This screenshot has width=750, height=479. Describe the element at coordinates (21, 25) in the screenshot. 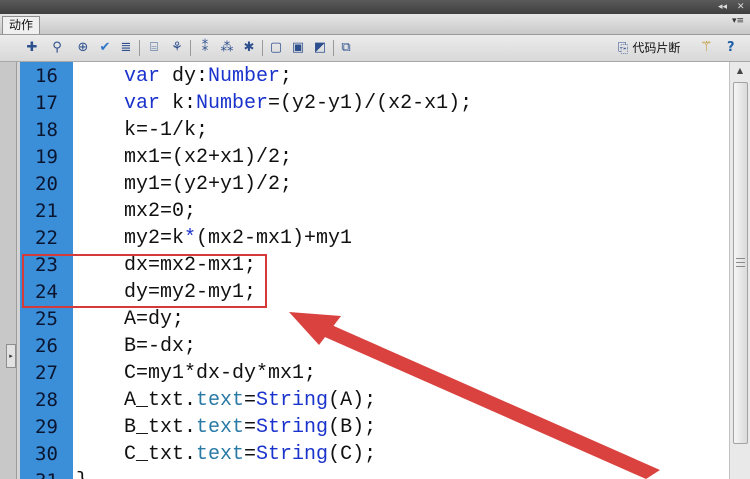

I see `tab-actions: 动作` at that location.